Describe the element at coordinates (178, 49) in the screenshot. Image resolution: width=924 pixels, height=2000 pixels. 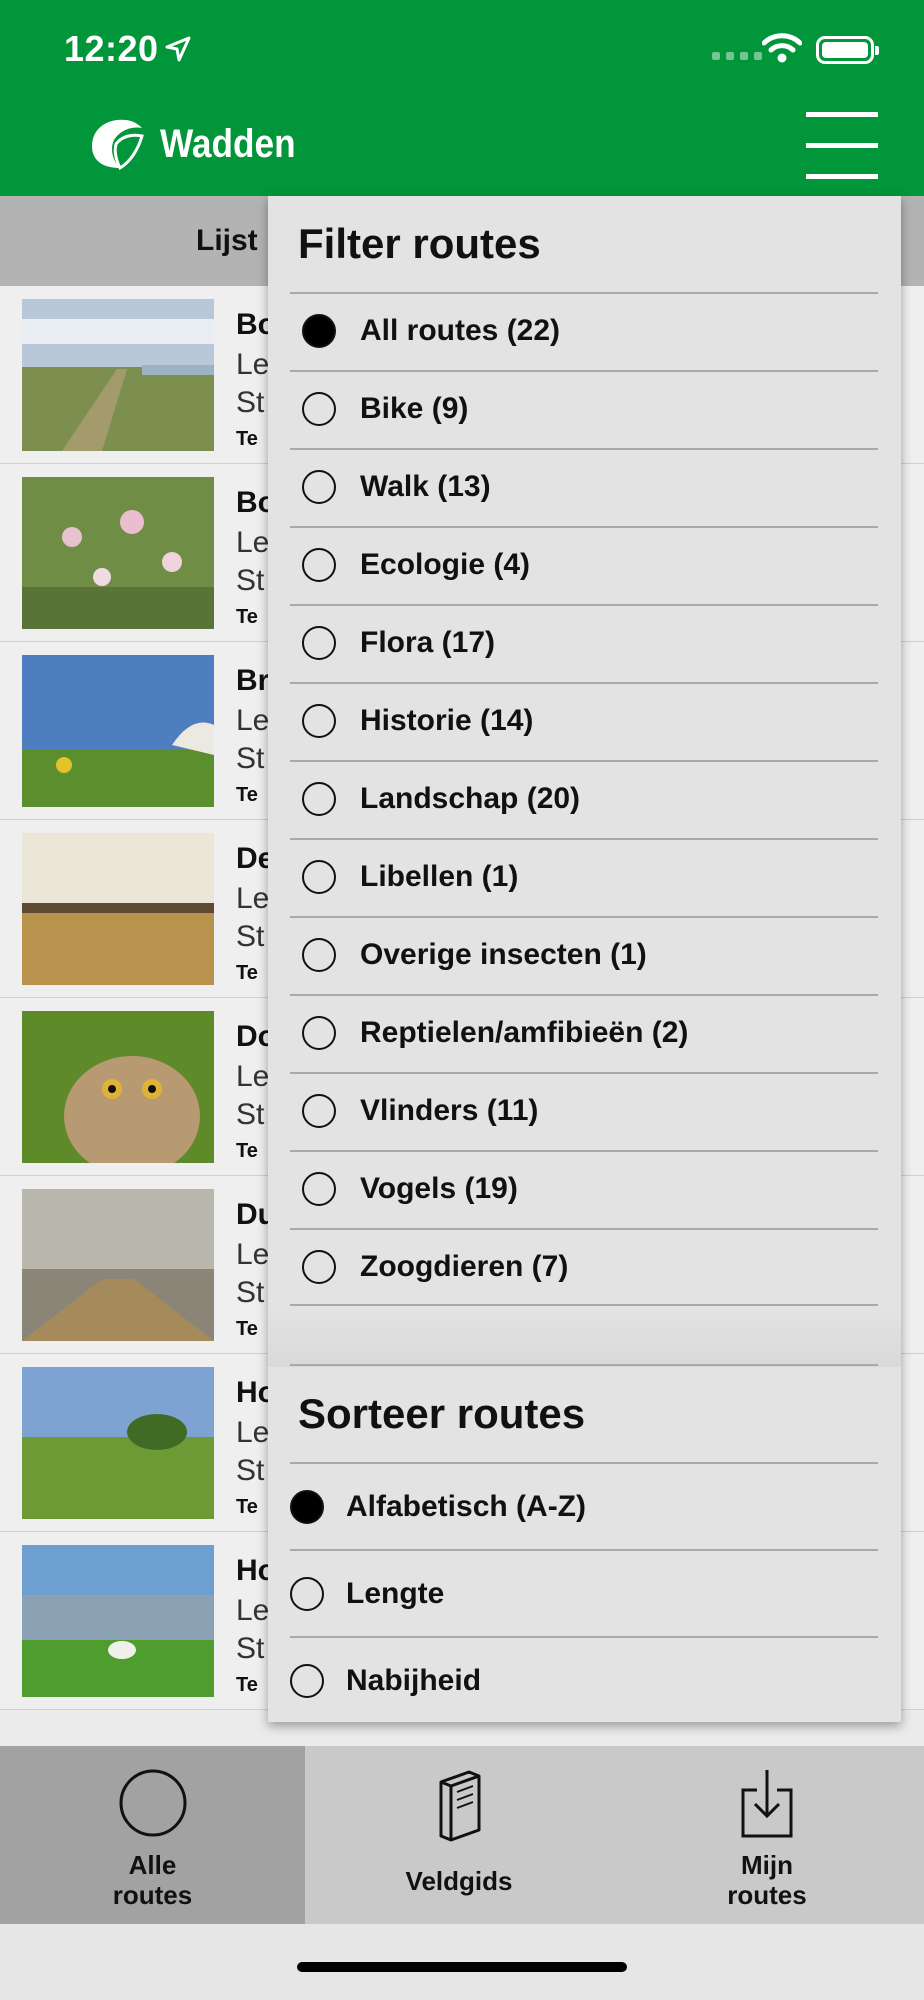
I see `location-arrow-icon` at that location.